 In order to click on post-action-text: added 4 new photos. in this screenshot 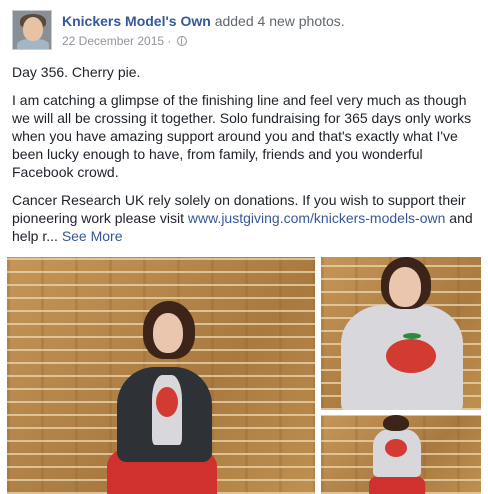, I will do `click(279, 21)`.